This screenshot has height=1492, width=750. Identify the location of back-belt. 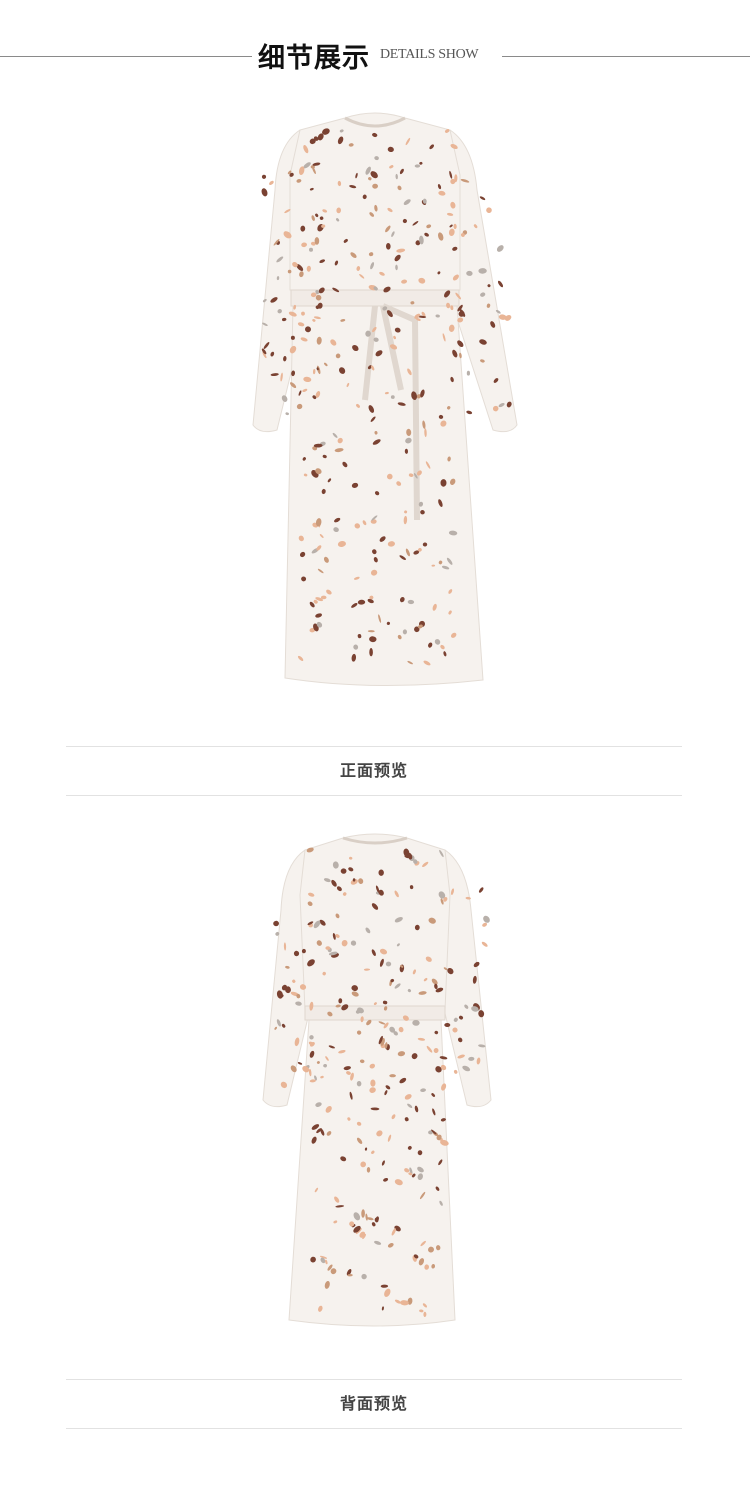
(375, 1013).